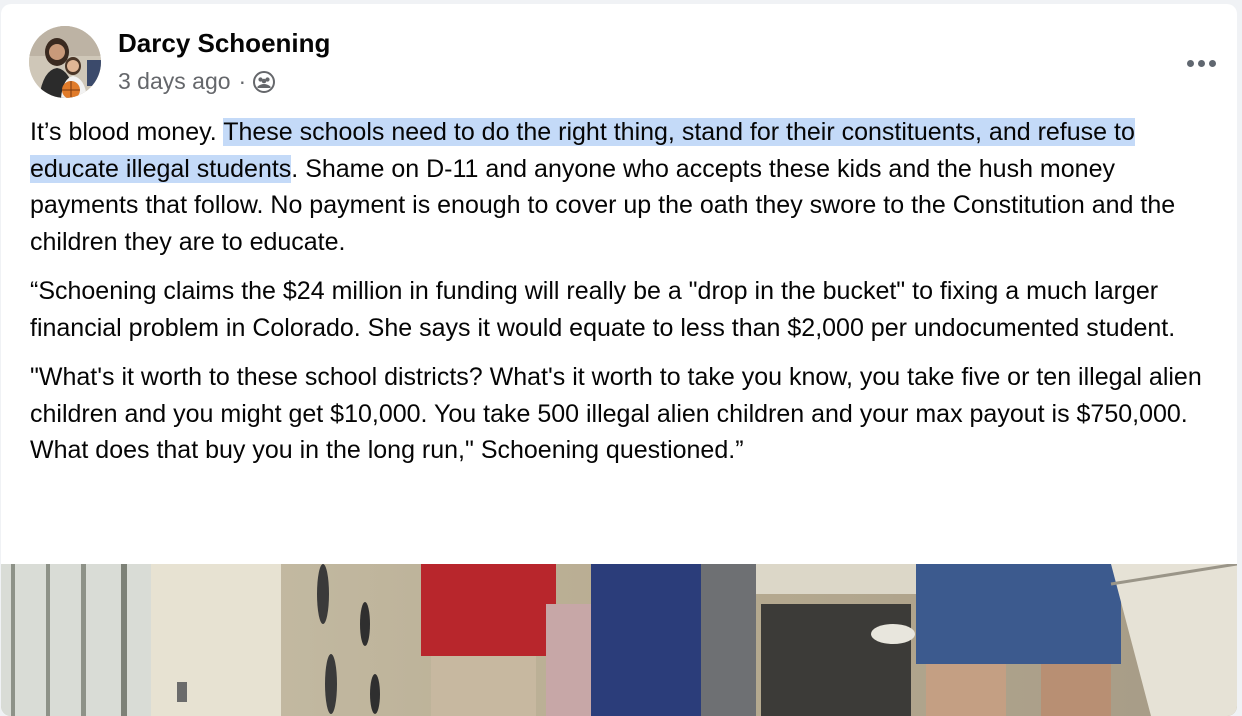  I want to click on post-time: 3 days ago, so click(174, 81).